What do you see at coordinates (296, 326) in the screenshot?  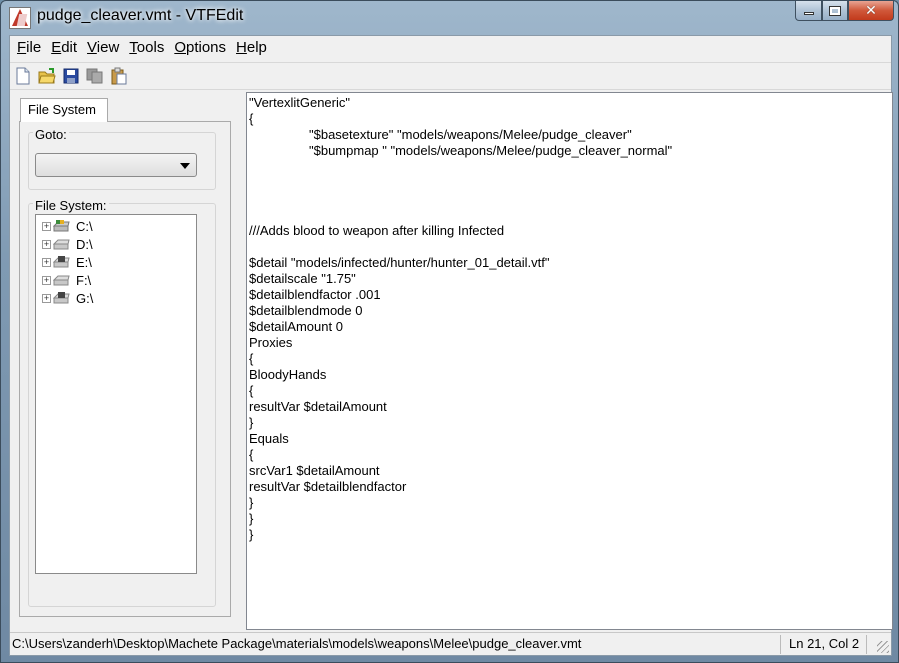 I see `editor-line: $detailAmount 0` at bounding box center [296, 326].